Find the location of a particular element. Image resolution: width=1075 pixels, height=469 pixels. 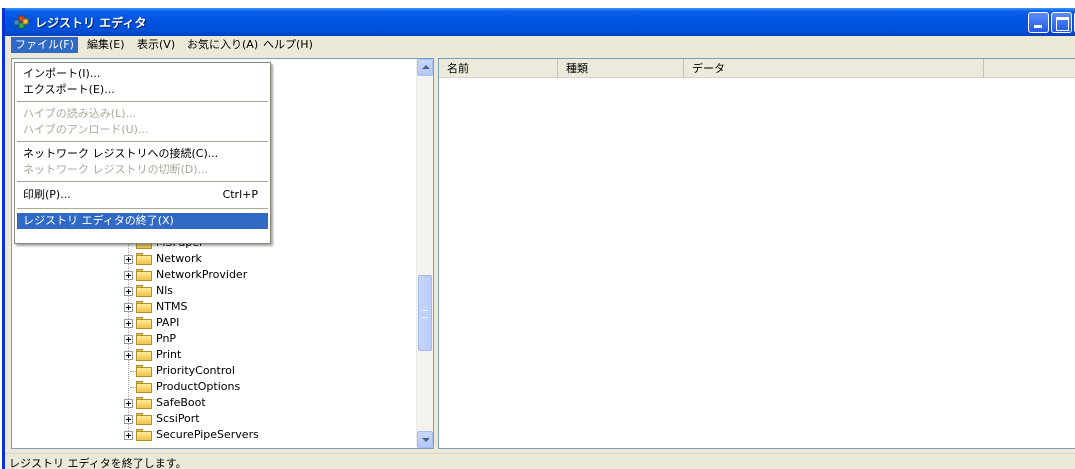

tree-vertical-scrollbar is located at coordinates (424, 253).